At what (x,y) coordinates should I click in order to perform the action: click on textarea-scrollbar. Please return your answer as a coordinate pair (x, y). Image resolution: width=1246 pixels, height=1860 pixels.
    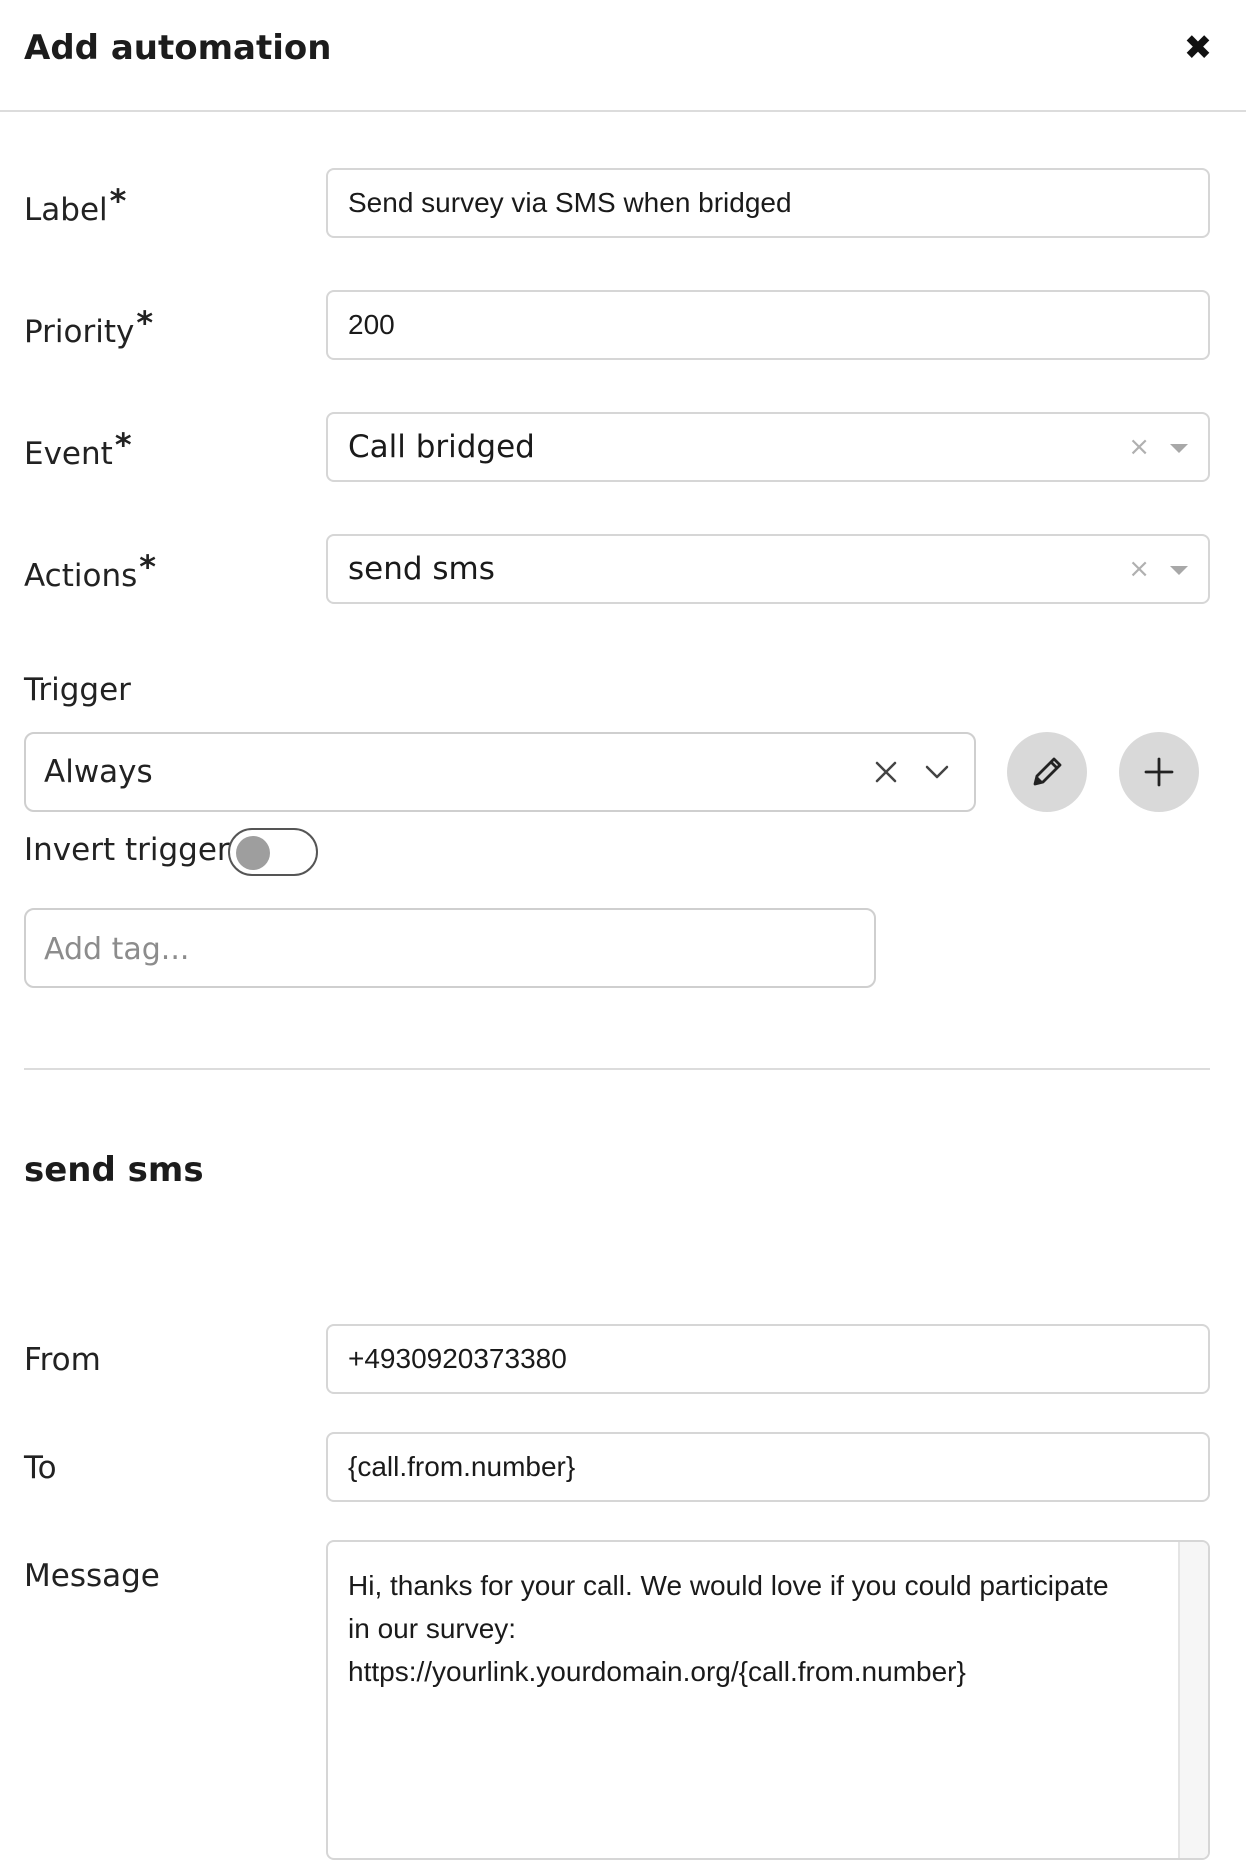
    Looking at the image, I should click on (1193, 1700).